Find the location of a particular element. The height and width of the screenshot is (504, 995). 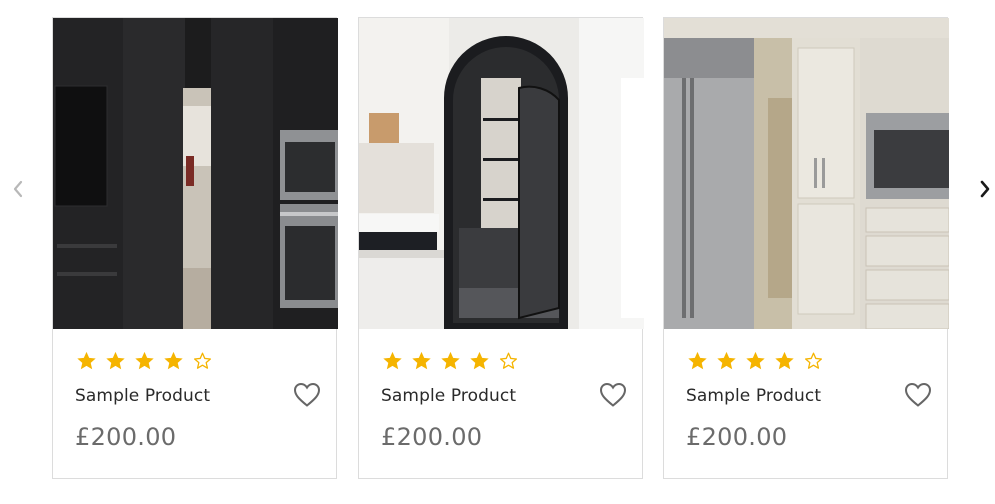

carousel-next-button is located at coordinates (984, 189).